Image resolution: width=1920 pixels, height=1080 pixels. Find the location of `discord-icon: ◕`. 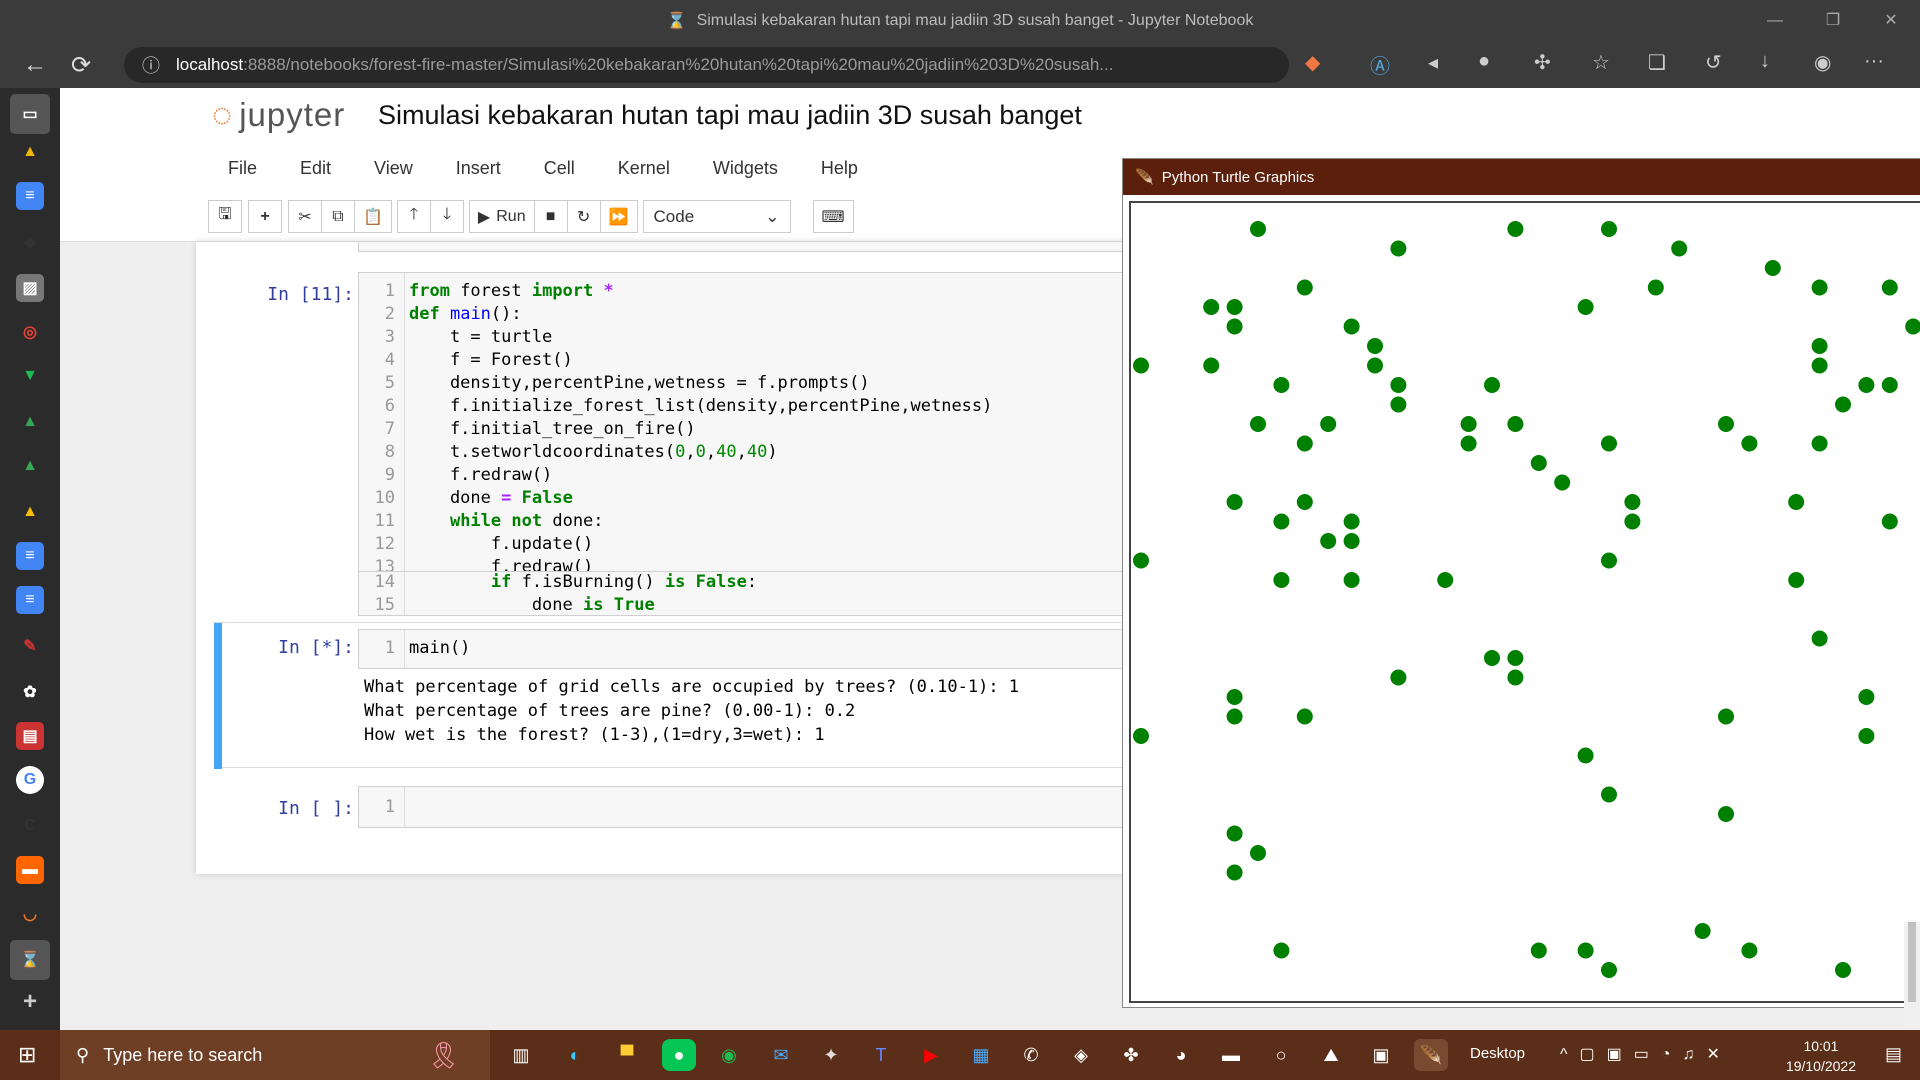

discord-icon: ◕ is located at coordinates (1181, 1055).